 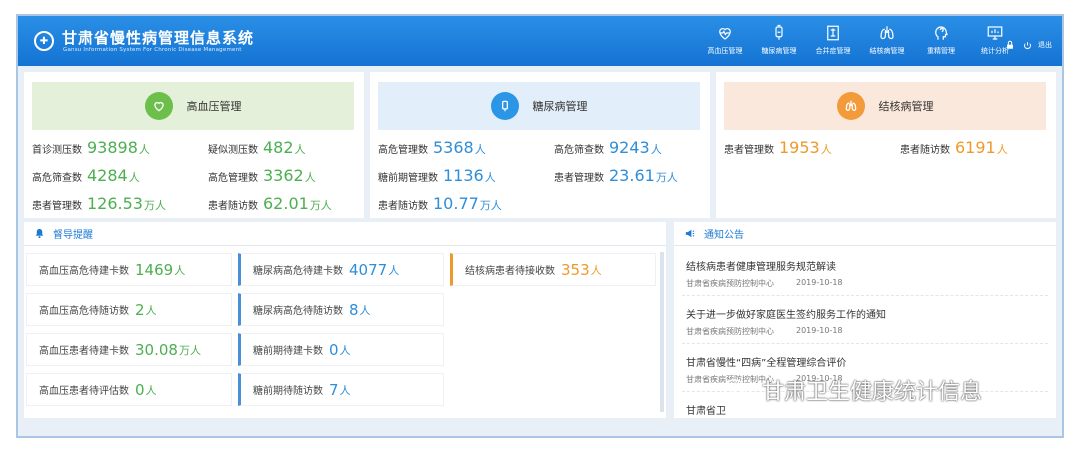 What do you see at coordinates (725, 51) in the screenshot?
I see `nav-label: 高血压管理` at bounding box center [725, 51].